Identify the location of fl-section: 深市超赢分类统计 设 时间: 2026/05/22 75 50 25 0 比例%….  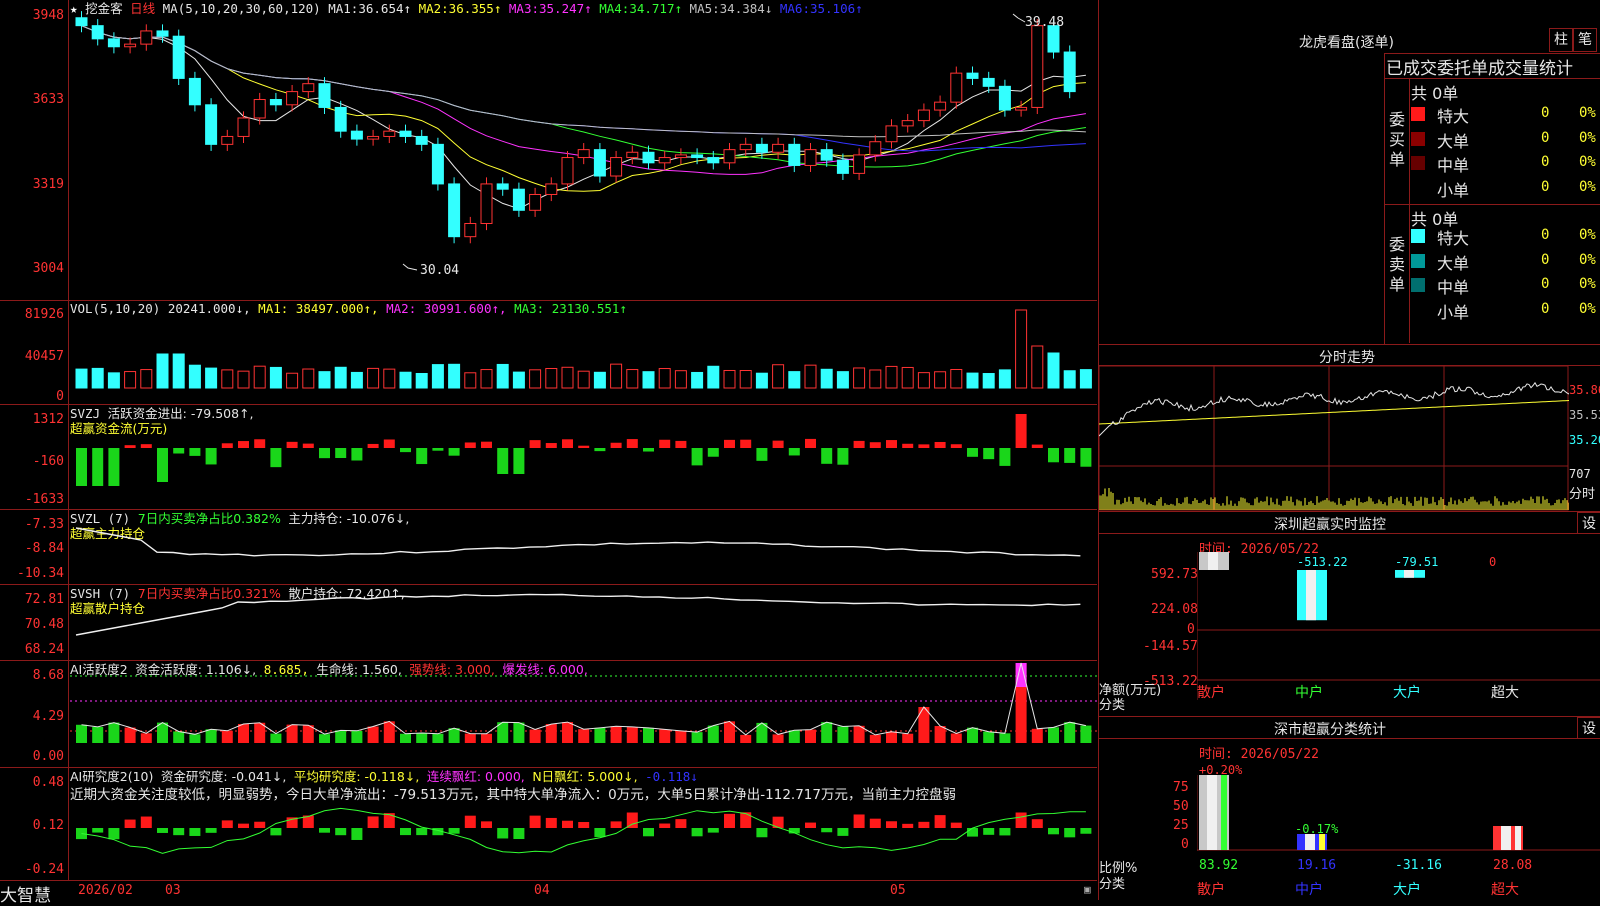
(1349, 808).